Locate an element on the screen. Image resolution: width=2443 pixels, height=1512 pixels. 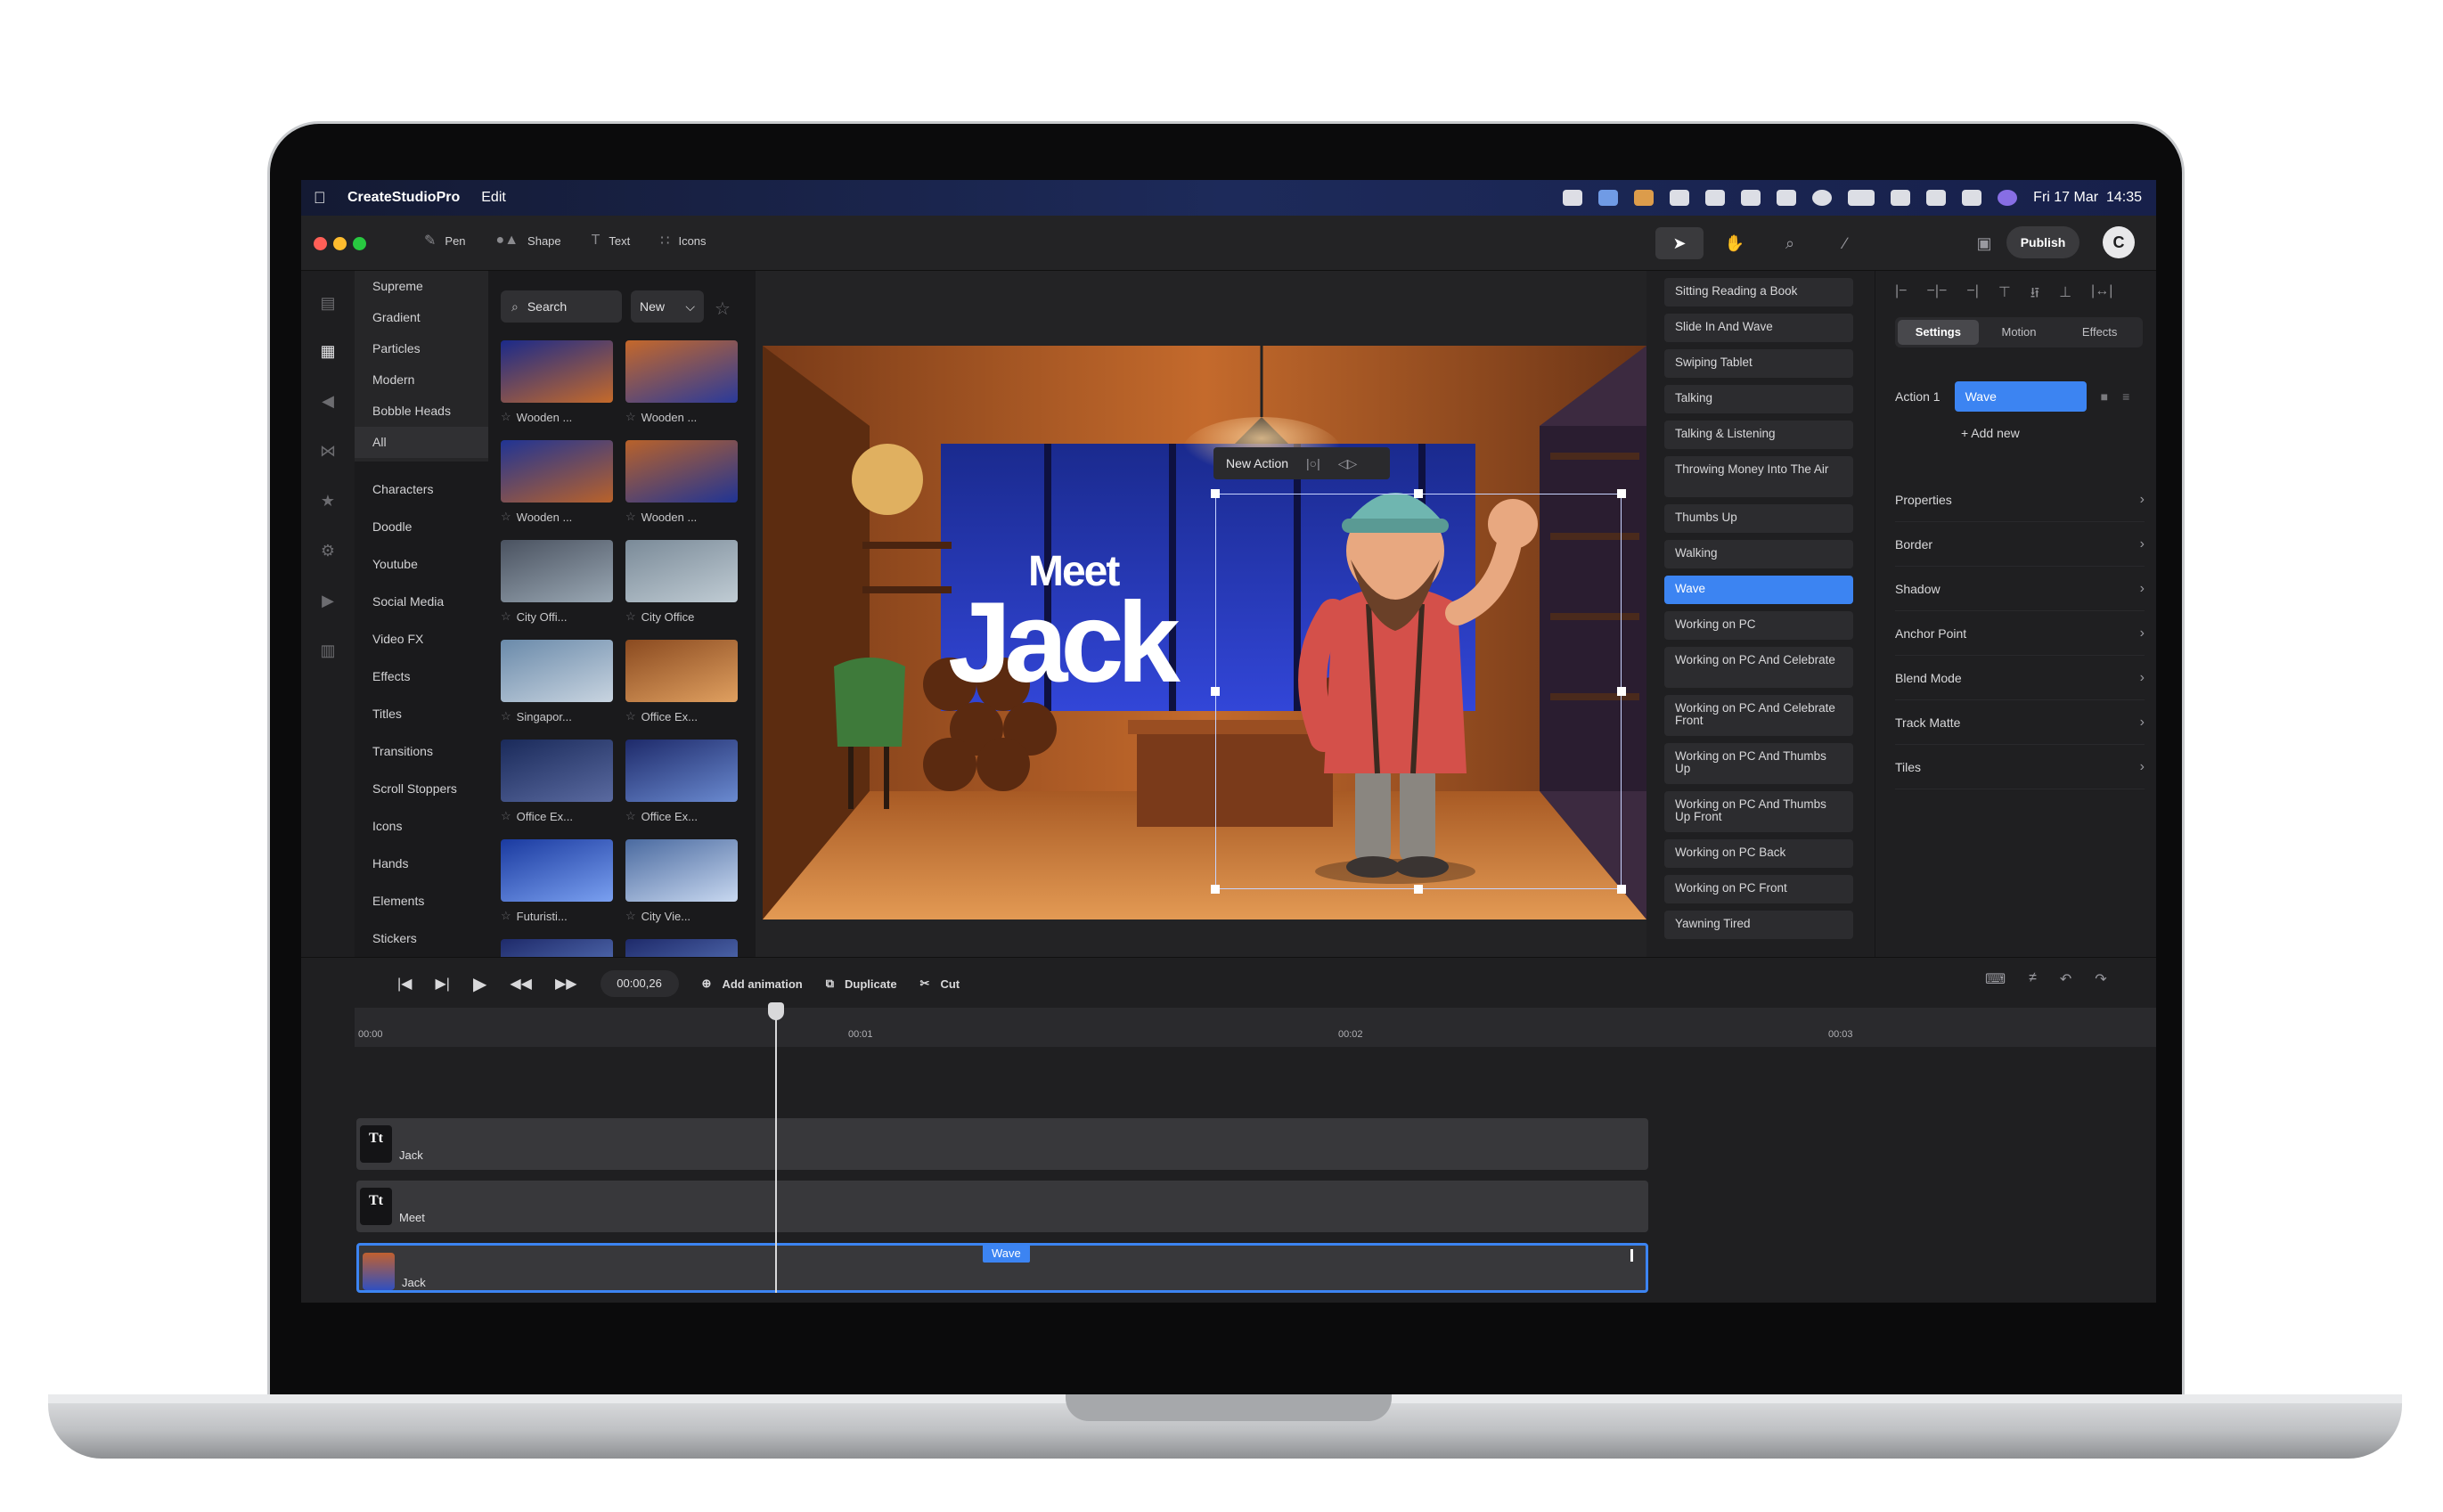
play-icon: ▶ is located at coordinates (479, 984).